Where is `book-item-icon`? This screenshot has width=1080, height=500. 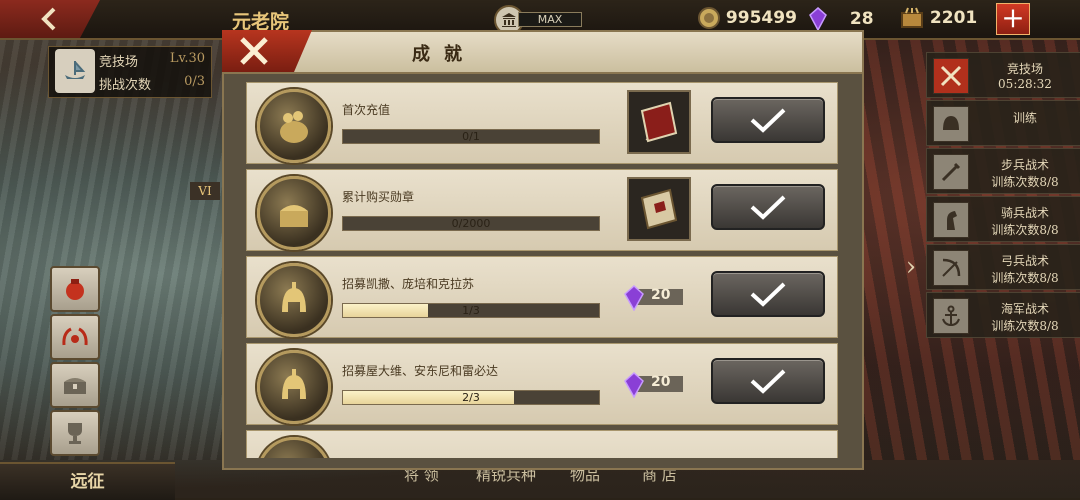
book-item-icon is located at coordinates (659, 122).